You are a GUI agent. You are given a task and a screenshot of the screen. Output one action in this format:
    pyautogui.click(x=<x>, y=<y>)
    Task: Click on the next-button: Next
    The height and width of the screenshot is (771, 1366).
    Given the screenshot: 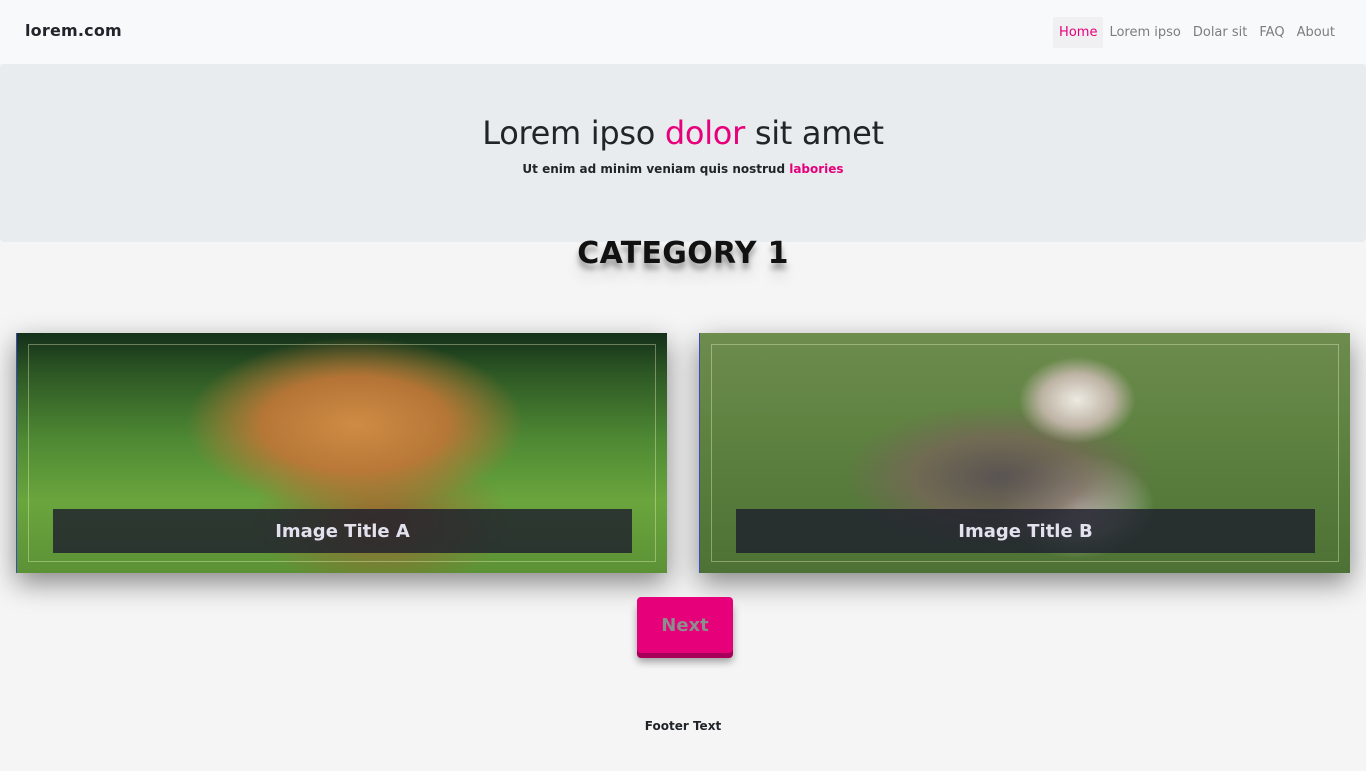 What is the action you would take?
    pyautogui.click(x=685, y=625)
    